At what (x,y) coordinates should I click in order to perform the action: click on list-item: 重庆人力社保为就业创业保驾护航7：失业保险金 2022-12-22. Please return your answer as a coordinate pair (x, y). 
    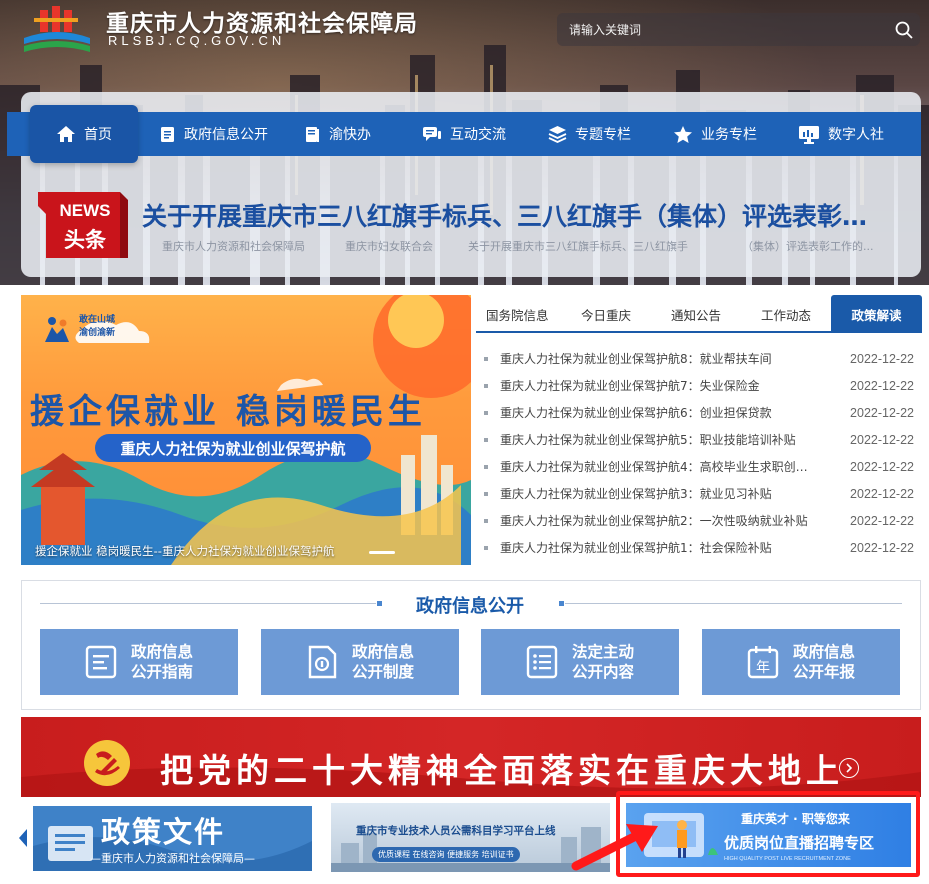
    Looking at the image, I should click on (699, 385).